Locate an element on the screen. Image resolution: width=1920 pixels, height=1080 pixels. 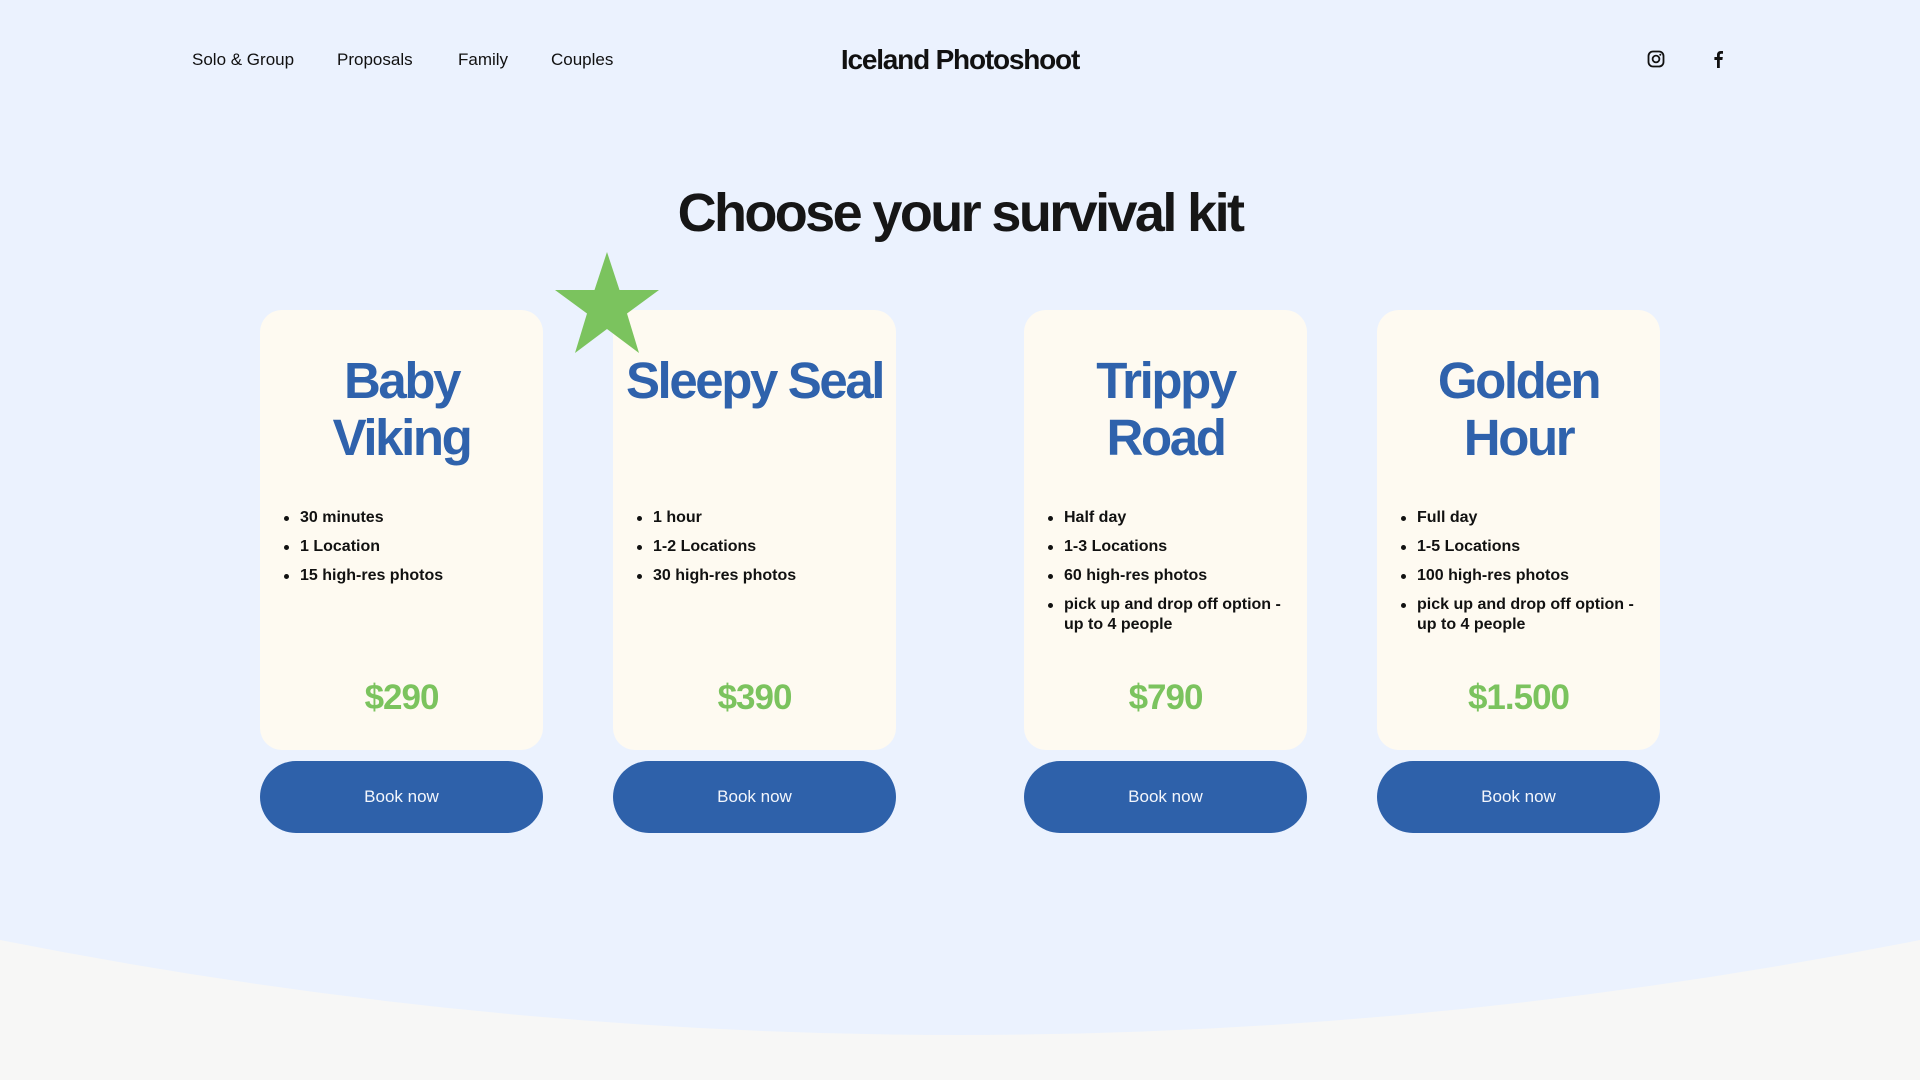
page-headline: Choose your survival kit is located at coordinates (961, 213).